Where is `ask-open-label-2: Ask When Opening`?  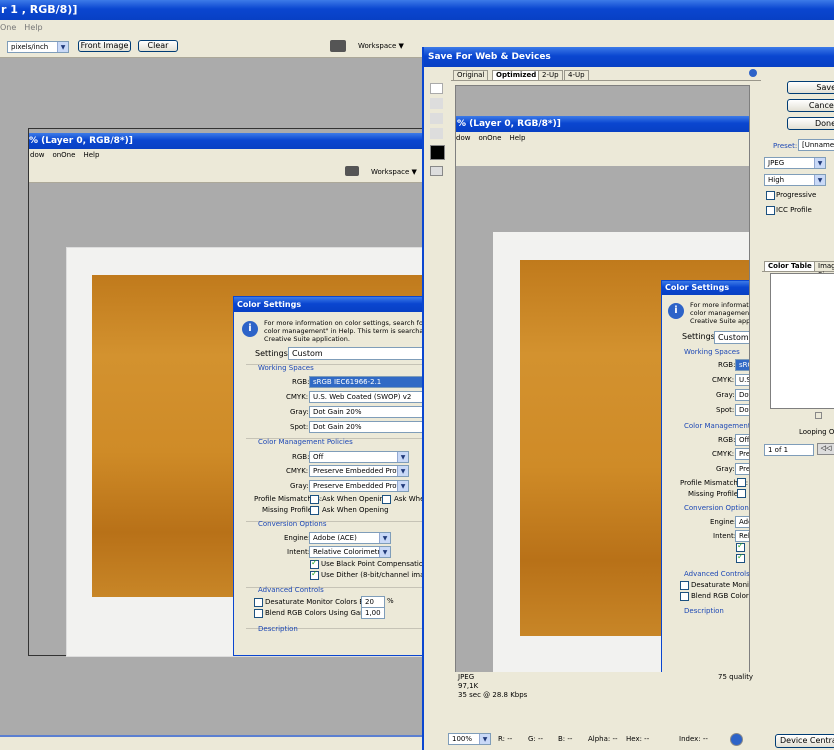
ask-open-label-2: Ask When Opening is located at coordinates (355, 510).